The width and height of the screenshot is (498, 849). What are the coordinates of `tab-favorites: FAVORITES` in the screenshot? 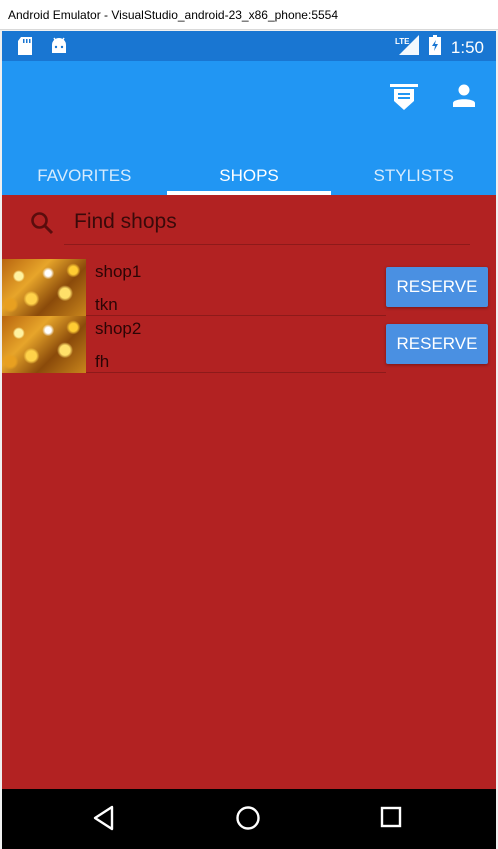 It's located at (84, 172).